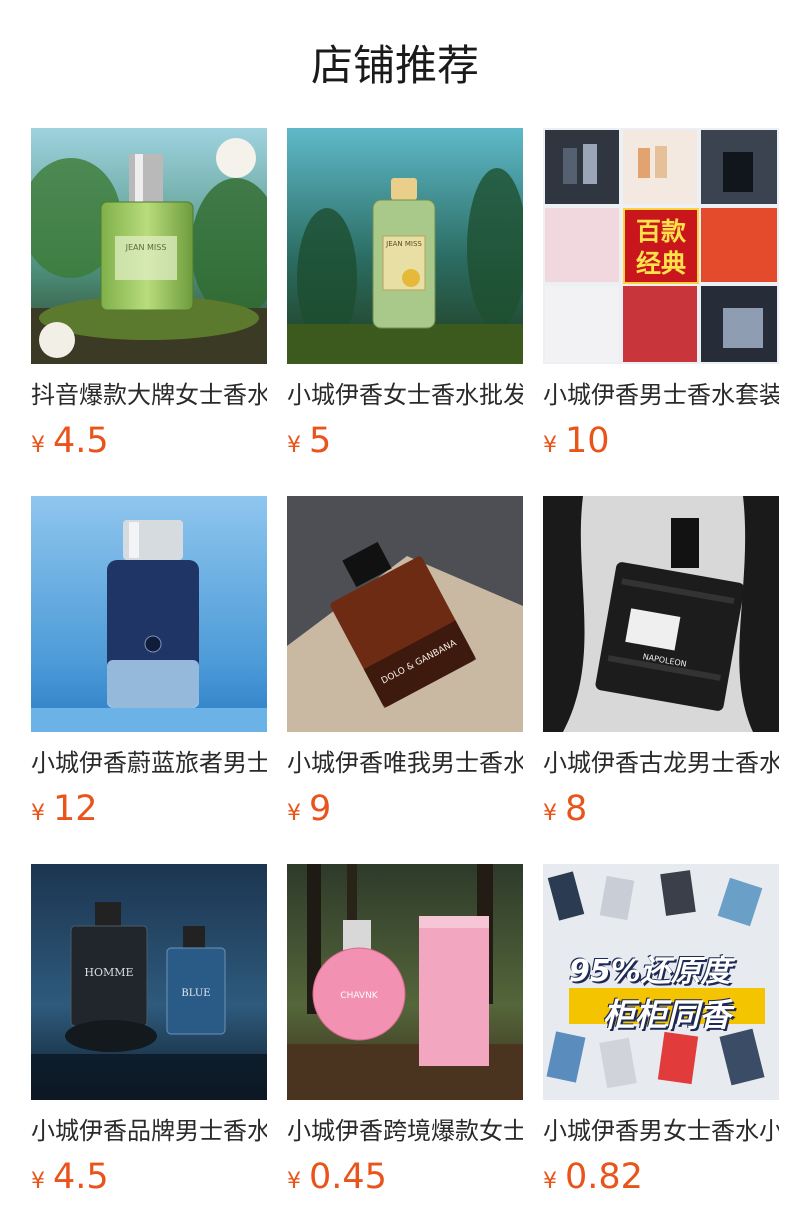 This screenshot has width=790, height=1232. I want to click on product-price: ¥10, so click(661, 441).